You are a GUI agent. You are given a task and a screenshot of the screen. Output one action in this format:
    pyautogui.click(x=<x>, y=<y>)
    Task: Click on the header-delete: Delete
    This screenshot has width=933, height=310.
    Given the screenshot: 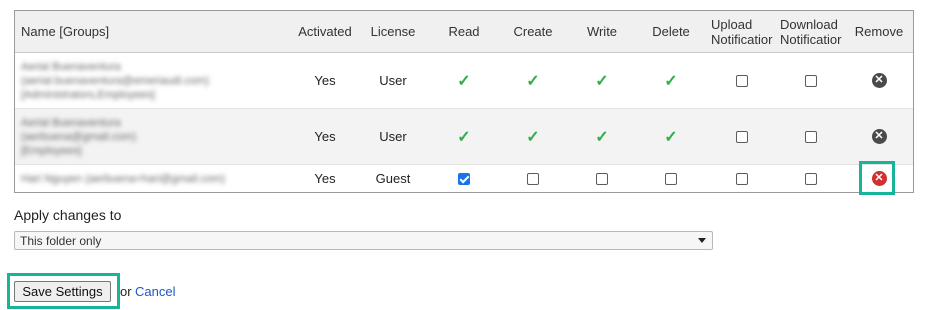 What is the action you would take?
    pyautogui.click(x=671, y=31)
    